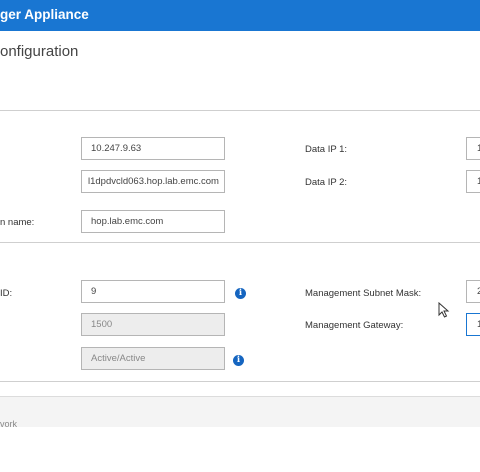 Image resolution: width=480 pixels, height=472 pixels. What do you see at coordinates (44, 14) in the screenshot?
I see `app-title: ger Appliance` at bounding box center [44, 14].